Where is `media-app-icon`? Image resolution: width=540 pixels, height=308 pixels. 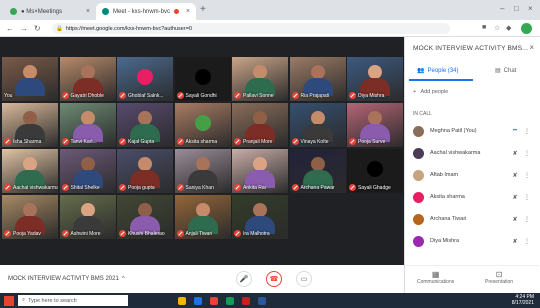
media-app-icon is located at coordinates (246, 300).